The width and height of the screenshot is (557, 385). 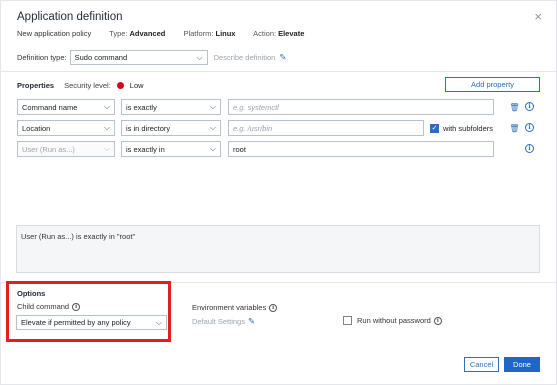 What do you see at coordinates (235, 307) in the screenshot?
I see `environment-variables-label: Environment variables i` at bounding box center [235, 307].